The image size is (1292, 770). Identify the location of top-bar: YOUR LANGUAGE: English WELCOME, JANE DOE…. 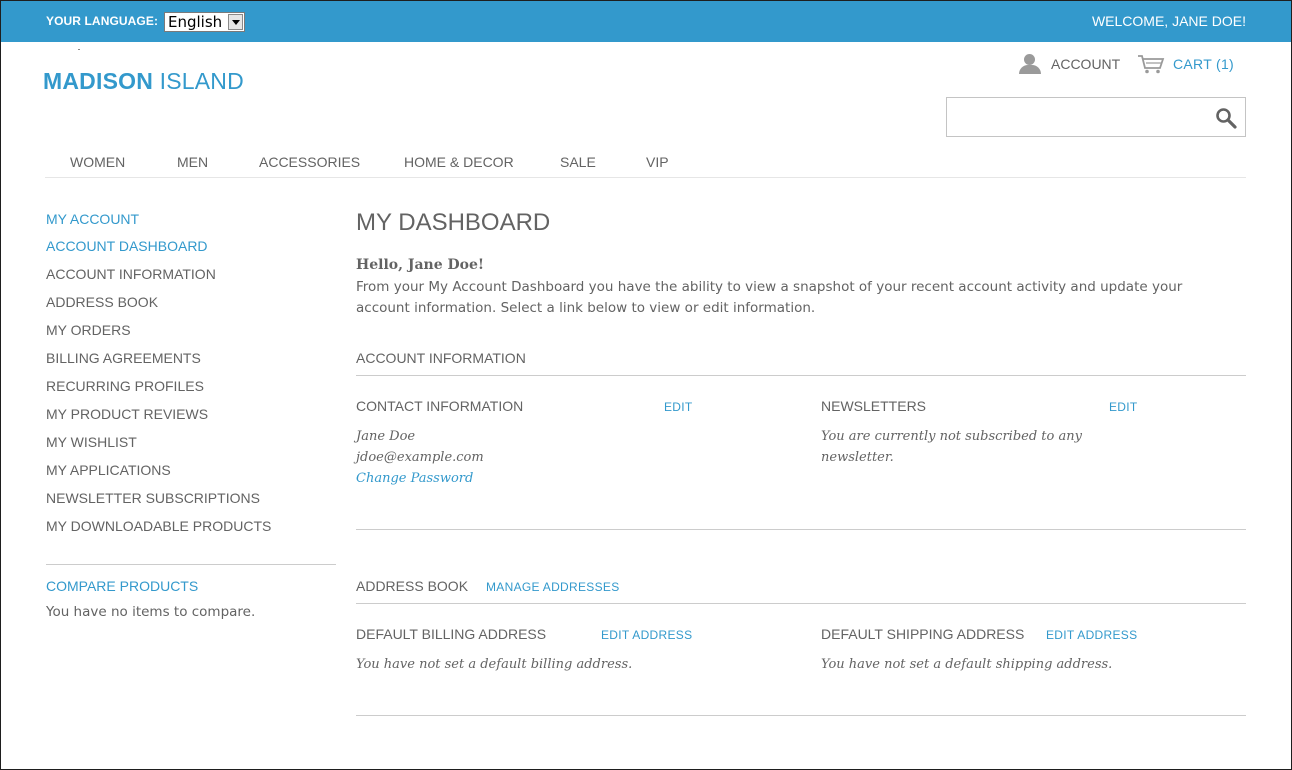
(646, 21).